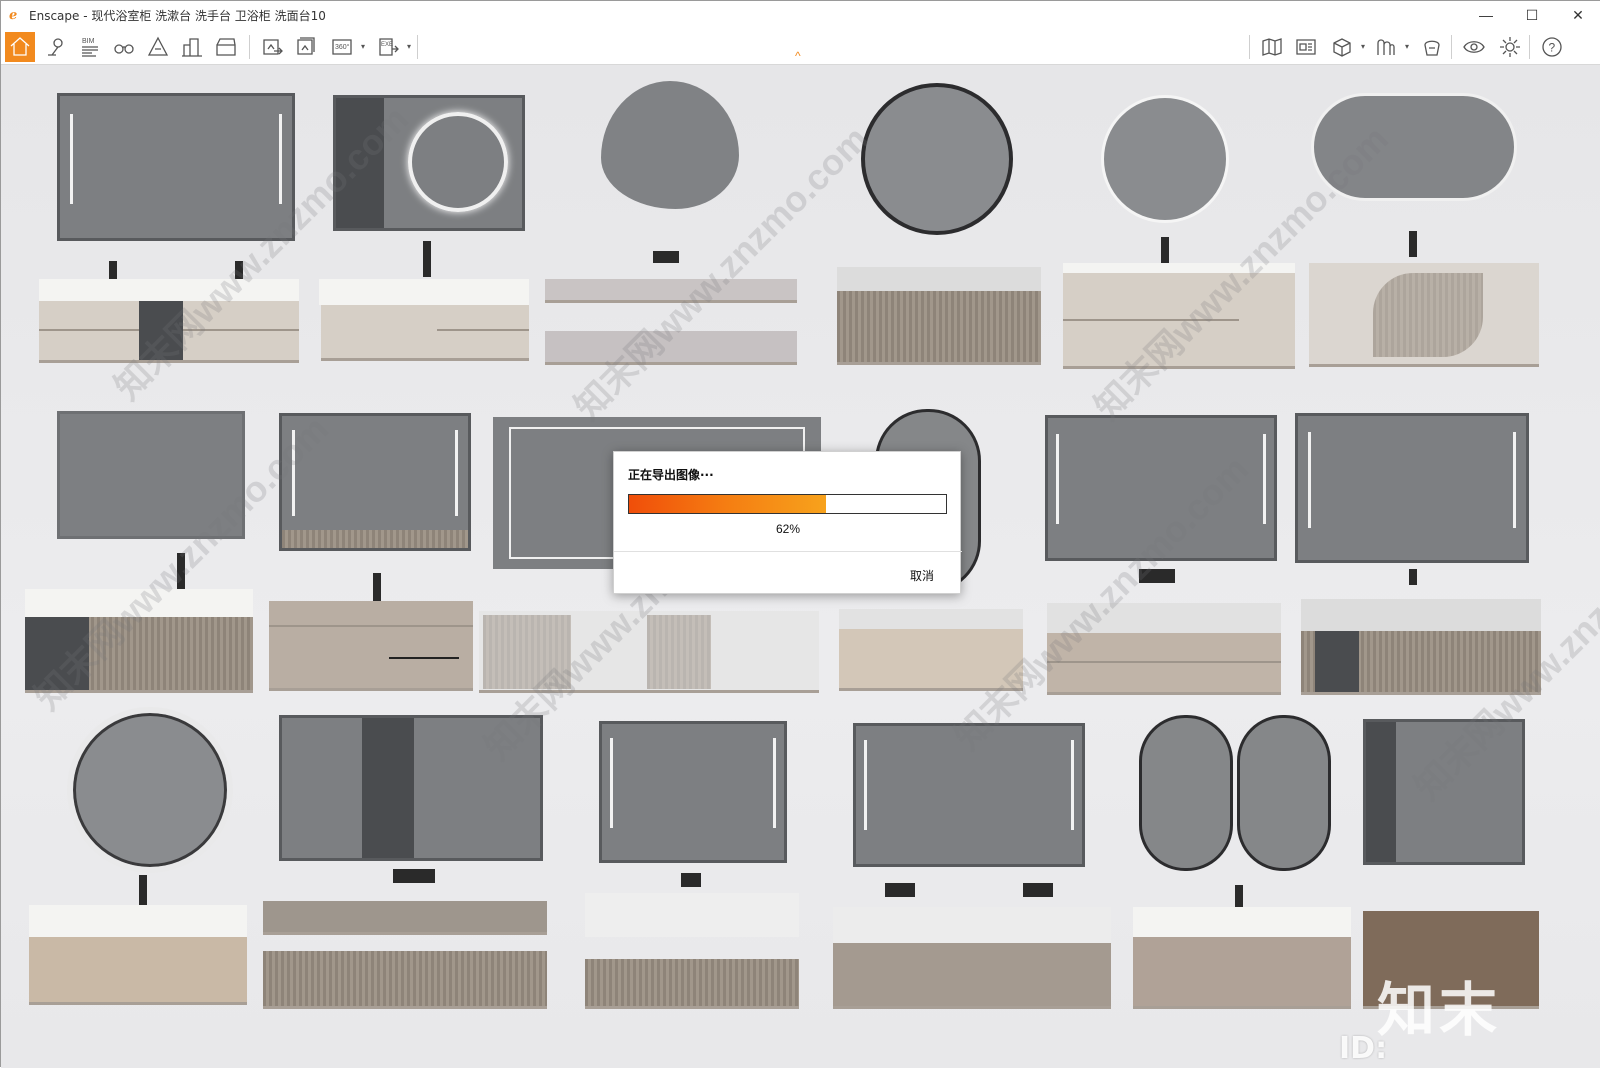 Image resolution: width=1600 pixels, height=1068 pixels. What do you see at coordinates (20, 47) in the screenshot?
I see `home-button` at bounding box center [20, 47].